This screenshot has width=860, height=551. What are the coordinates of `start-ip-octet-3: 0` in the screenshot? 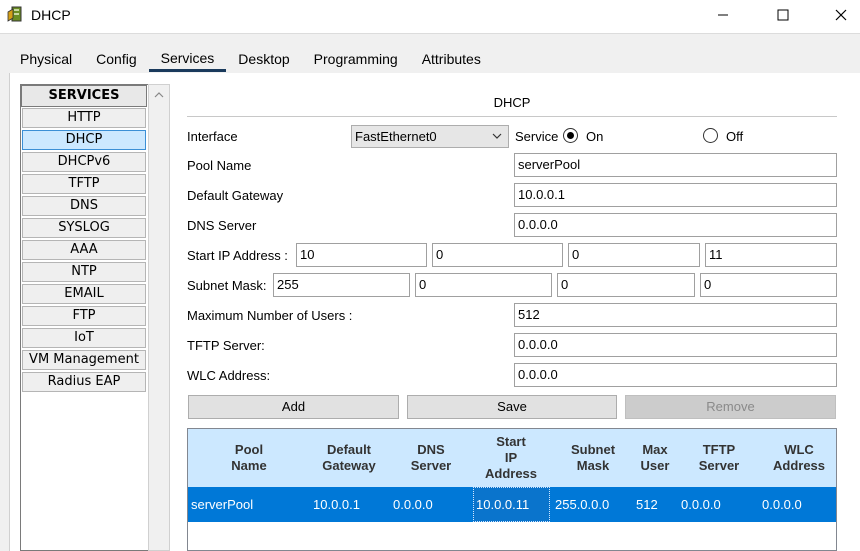 It's located at (634, 255).